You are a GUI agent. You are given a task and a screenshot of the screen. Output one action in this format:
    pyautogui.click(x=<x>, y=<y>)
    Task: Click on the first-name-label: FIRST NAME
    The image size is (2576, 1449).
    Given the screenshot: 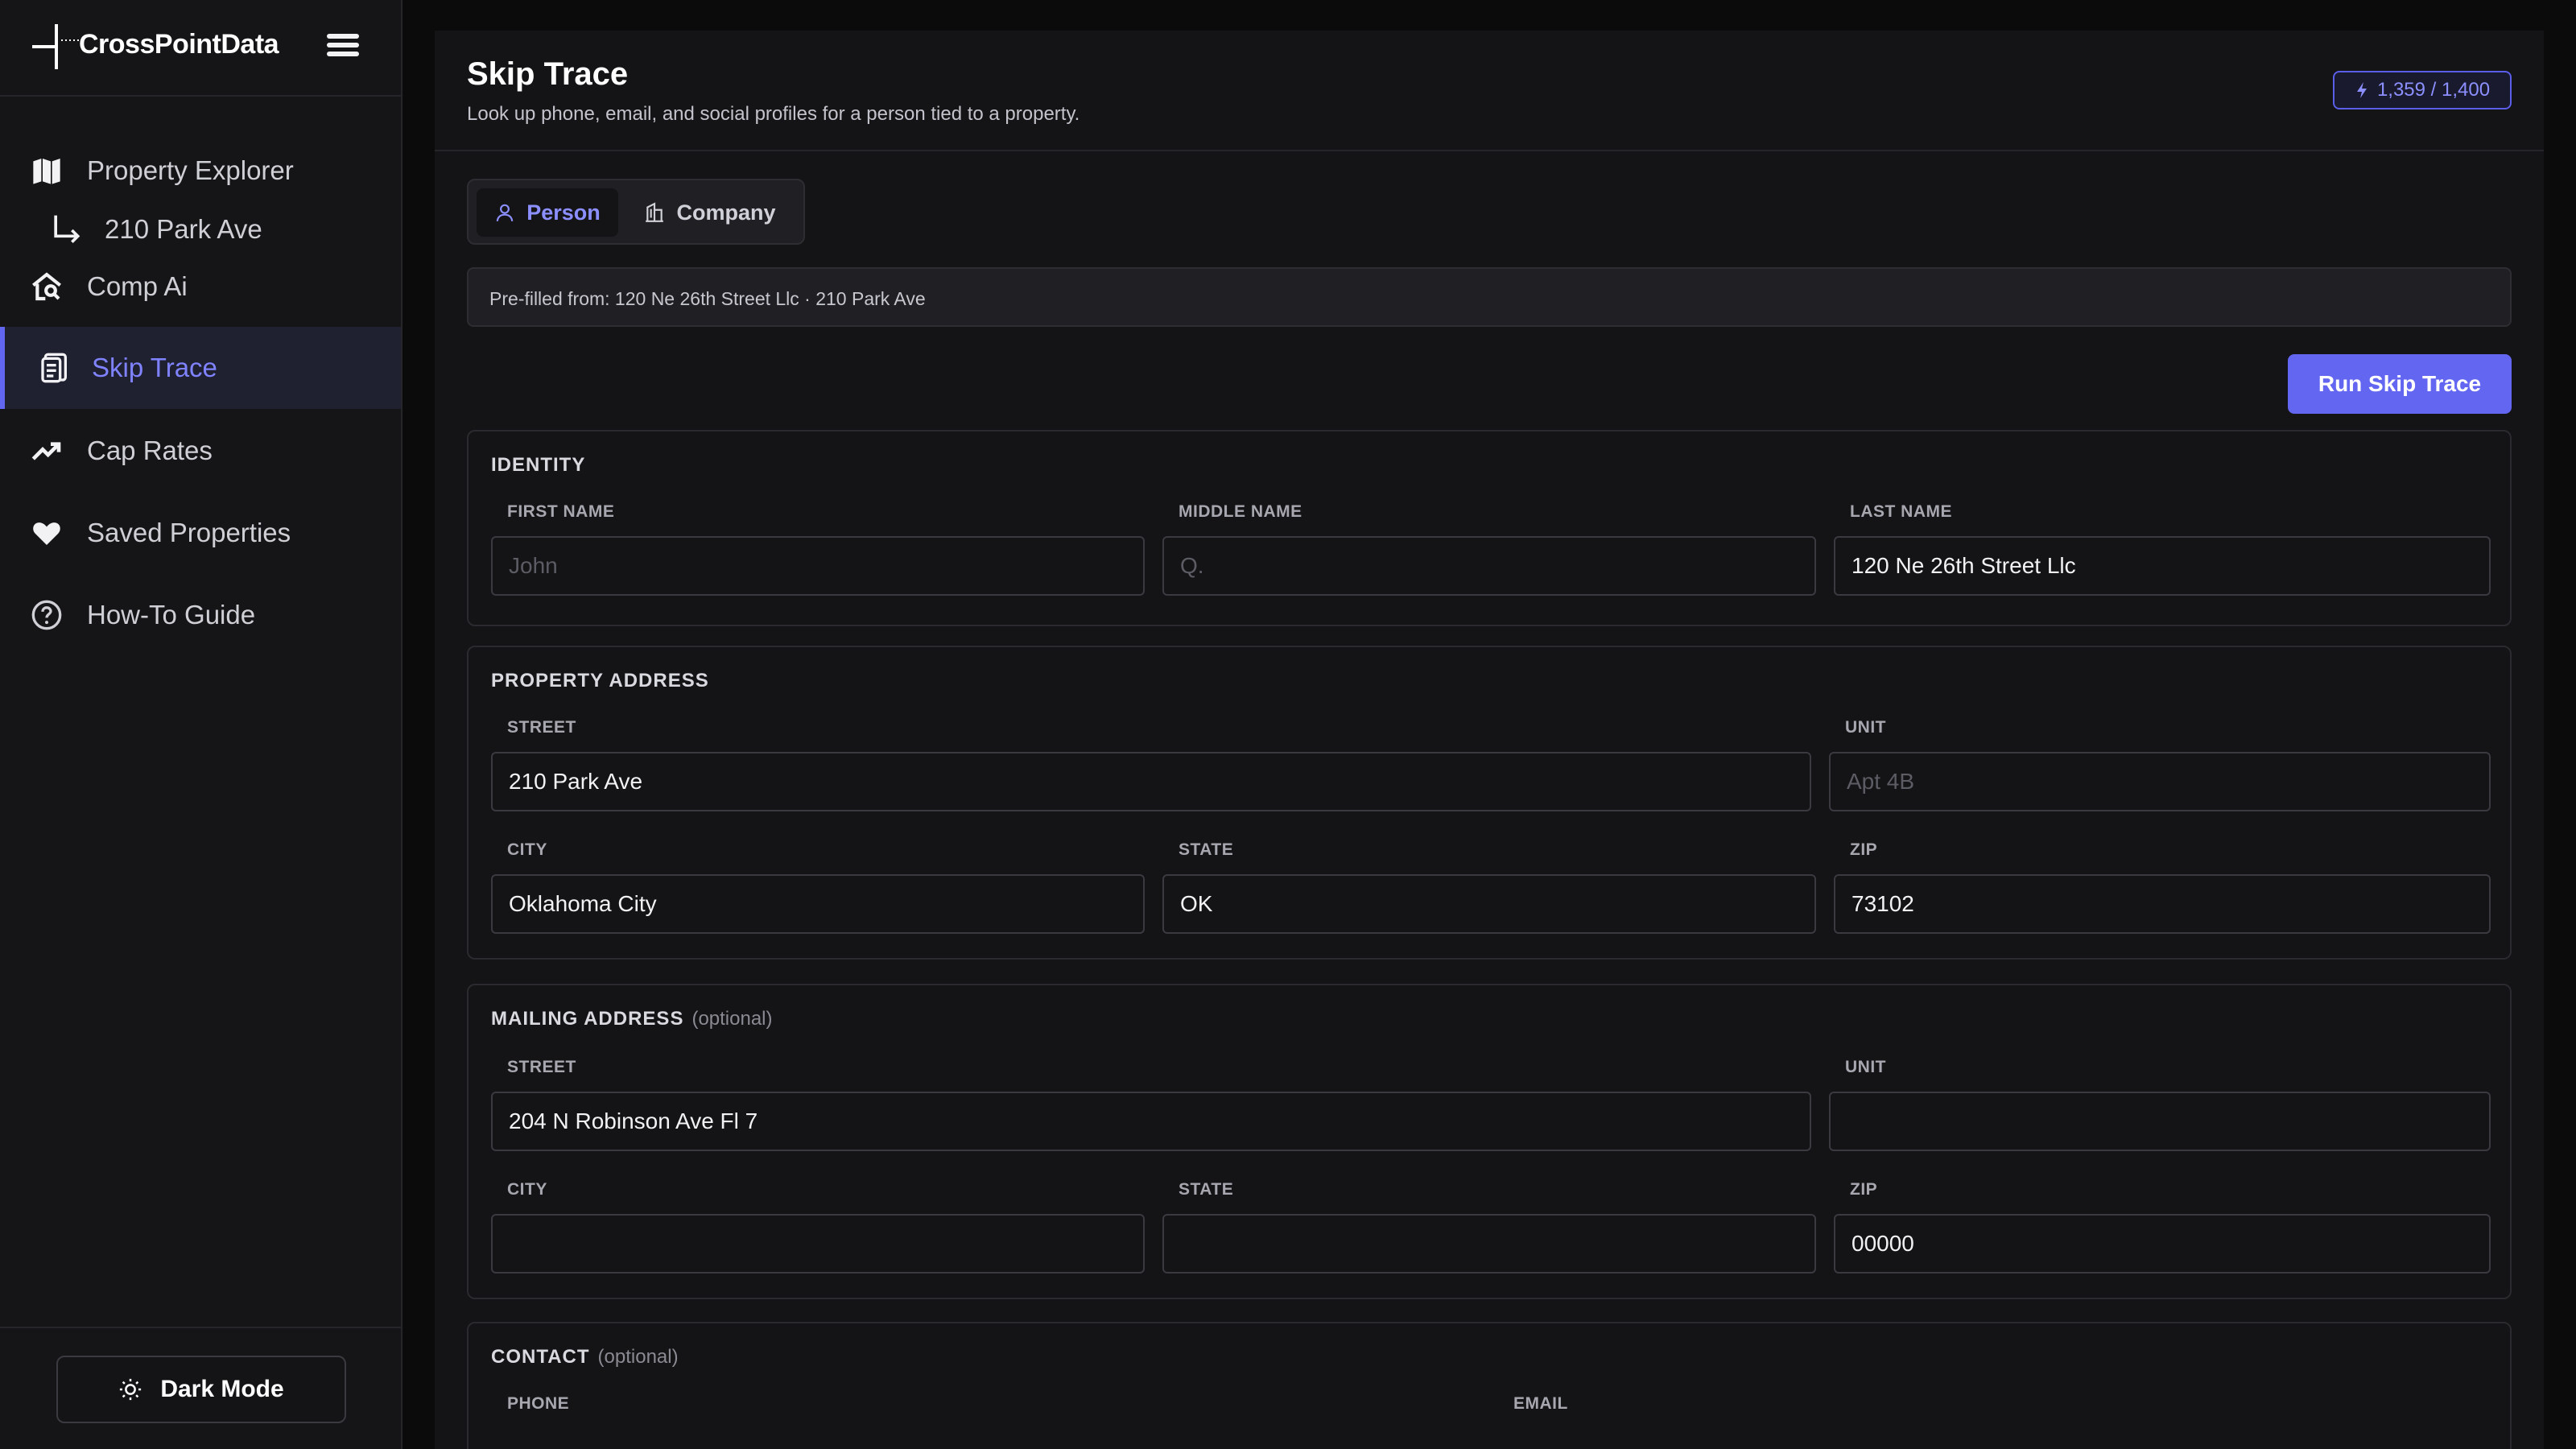 What is the action you would take?
    pyautogui.click(x=561, y=511)
    